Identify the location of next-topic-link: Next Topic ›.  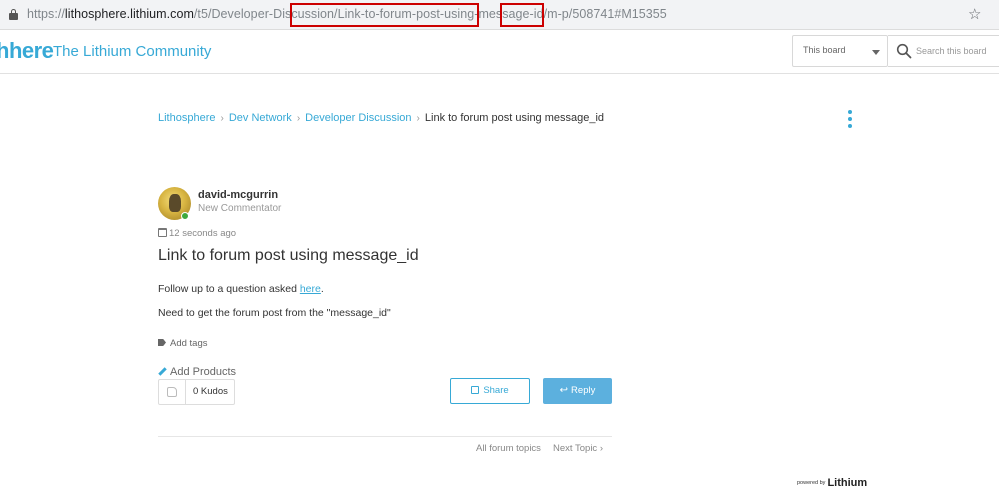
(578, 448).